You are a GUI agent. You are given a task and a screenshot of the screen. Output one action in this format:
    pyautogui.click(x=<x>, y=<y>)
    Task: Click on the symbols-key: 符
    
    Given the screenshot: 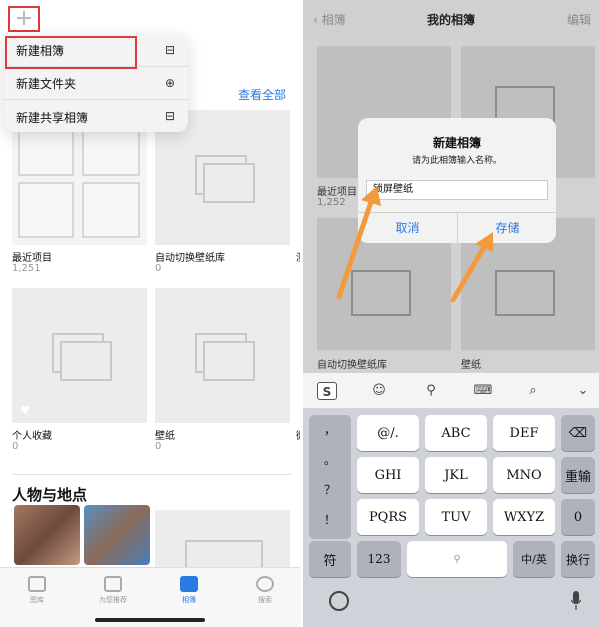 What is the action you would take?
    pyautogui.click(x=330, y=559)
    